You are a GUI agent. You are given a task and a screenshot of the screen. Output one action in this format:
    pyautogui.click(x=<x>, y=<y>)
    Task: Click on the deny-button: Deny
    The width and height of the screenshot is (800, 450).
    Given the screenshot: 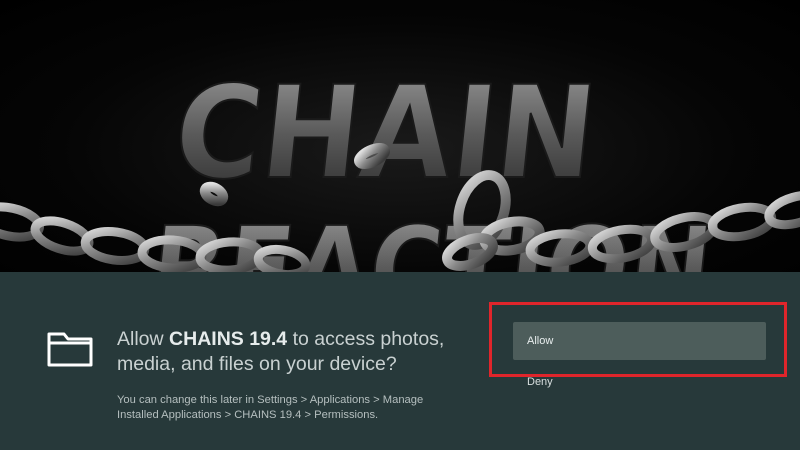 What is the action you would take?
    pyautogui.click(x=639, y=383)
    